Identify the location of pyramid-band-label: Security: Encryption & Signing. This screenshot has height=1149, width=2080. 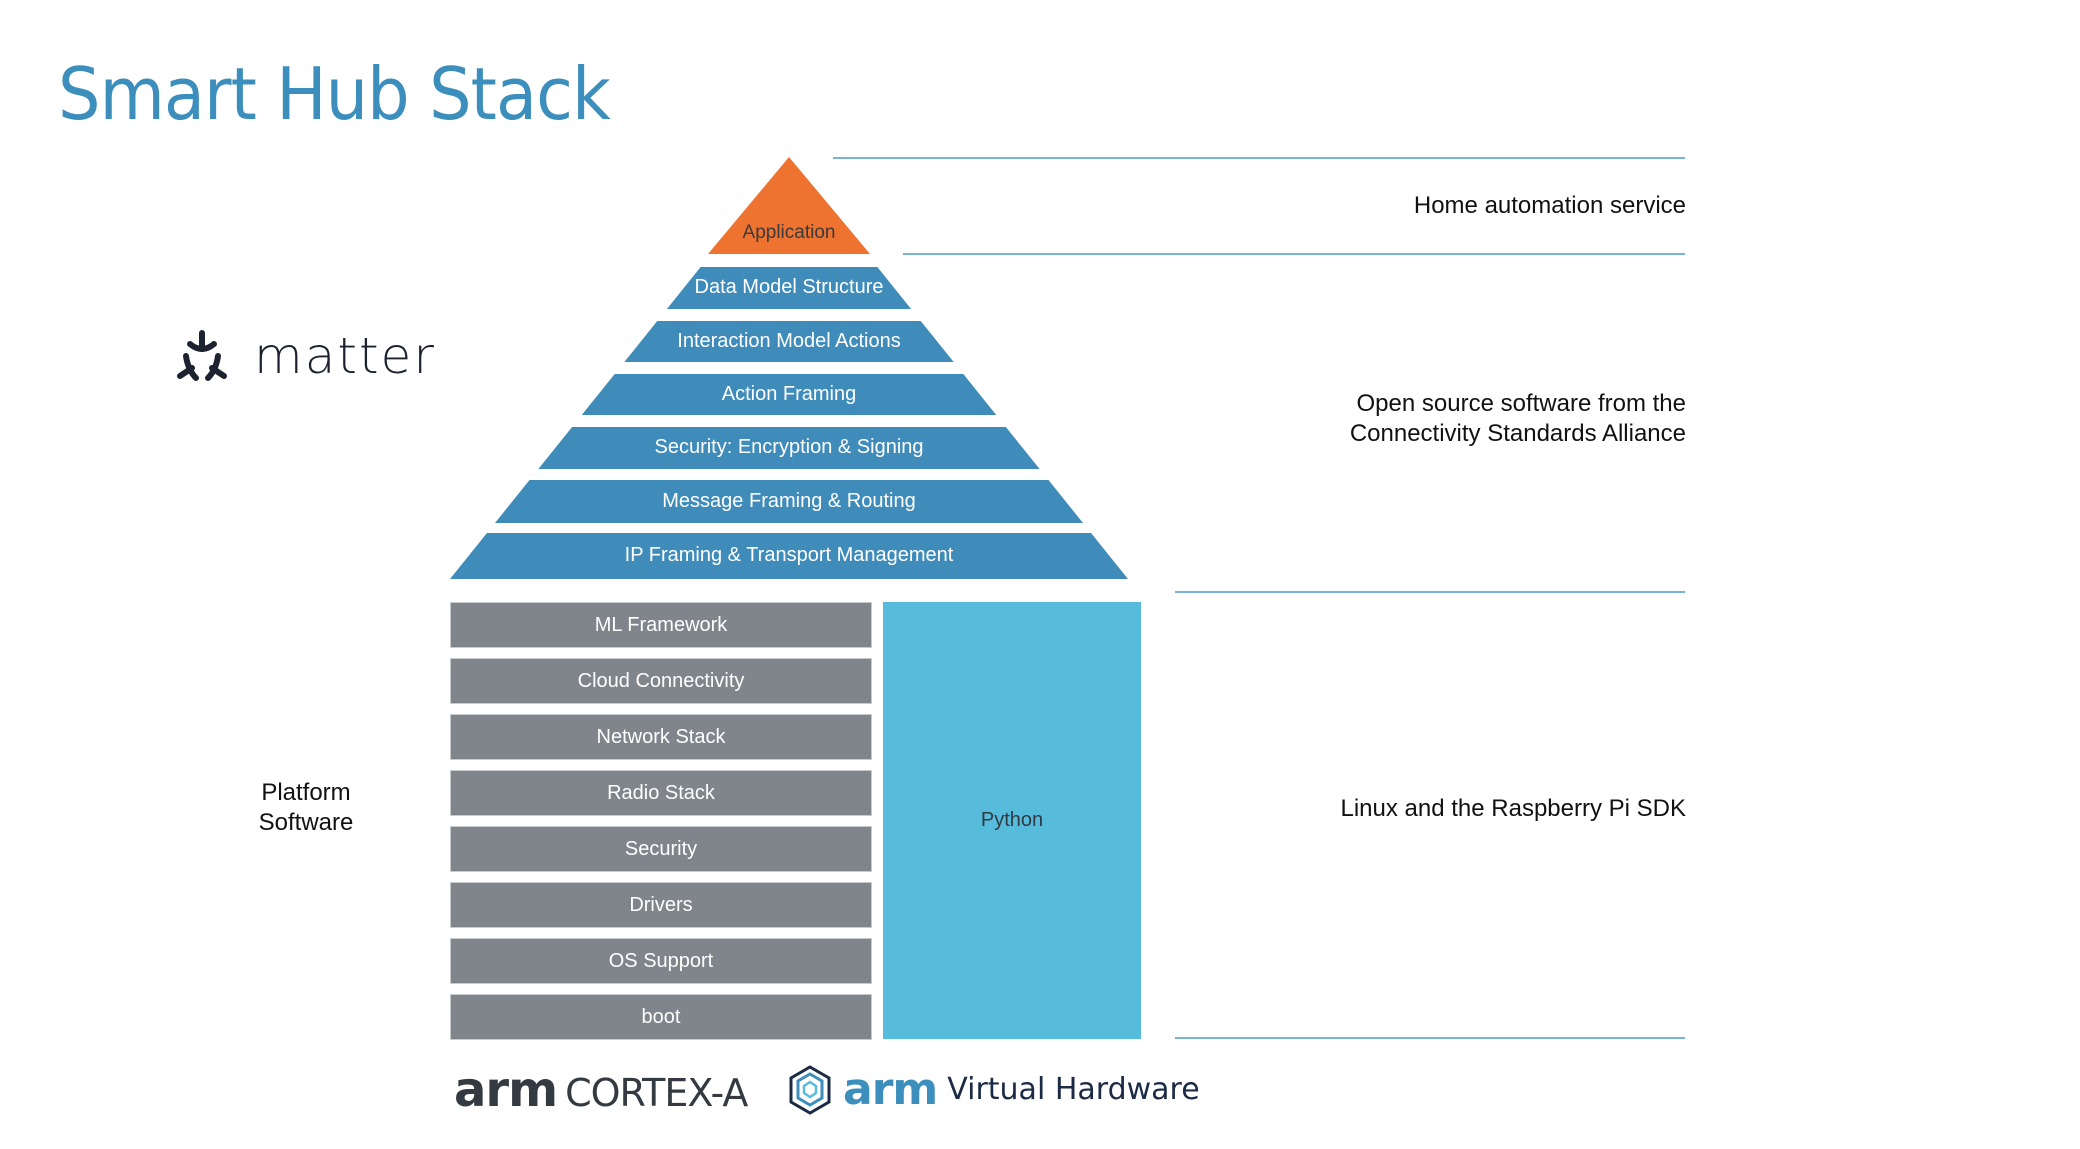
(789, 447).